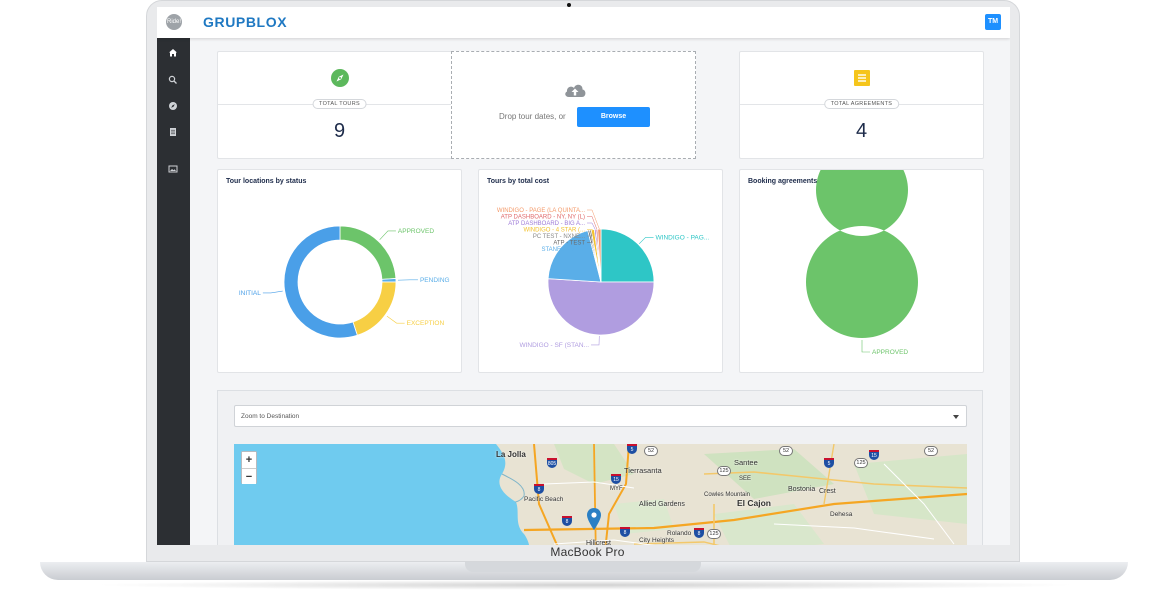 The width and height of the screenshot is (1175, 594). Describe the element at coordinates (643, 470) in the screenshot. I see `map-place-label: Tierrasanta` at that location.